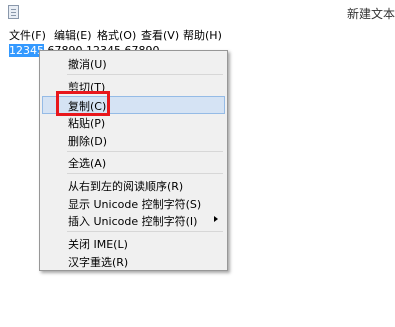 The width and height of the screenshot is (395, 327). Describe the element at coordinates (87, 64) in the screenshot. I see `menu-item-undo: 撤消(U)` at that location.